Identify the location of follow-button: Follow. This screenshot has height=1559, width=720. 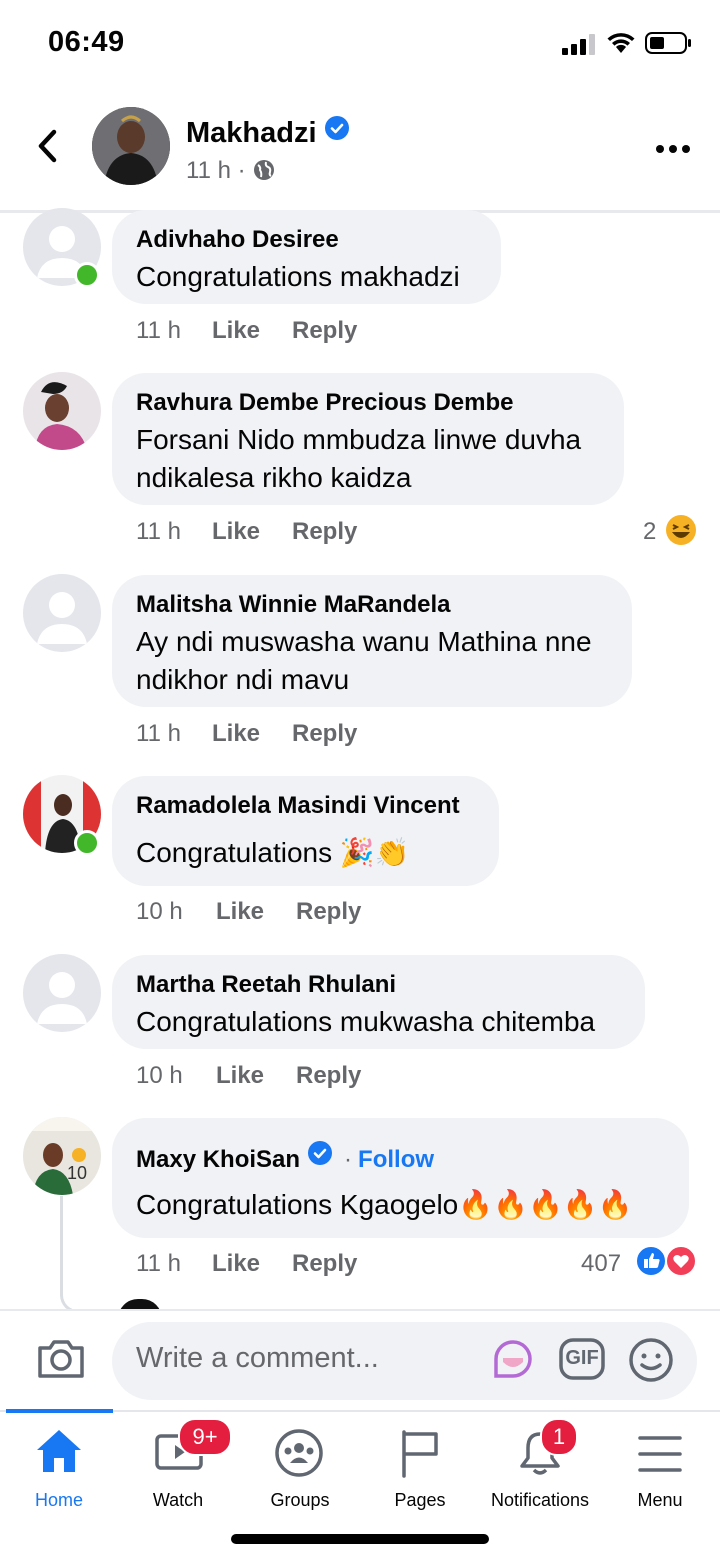
(396, 1159).